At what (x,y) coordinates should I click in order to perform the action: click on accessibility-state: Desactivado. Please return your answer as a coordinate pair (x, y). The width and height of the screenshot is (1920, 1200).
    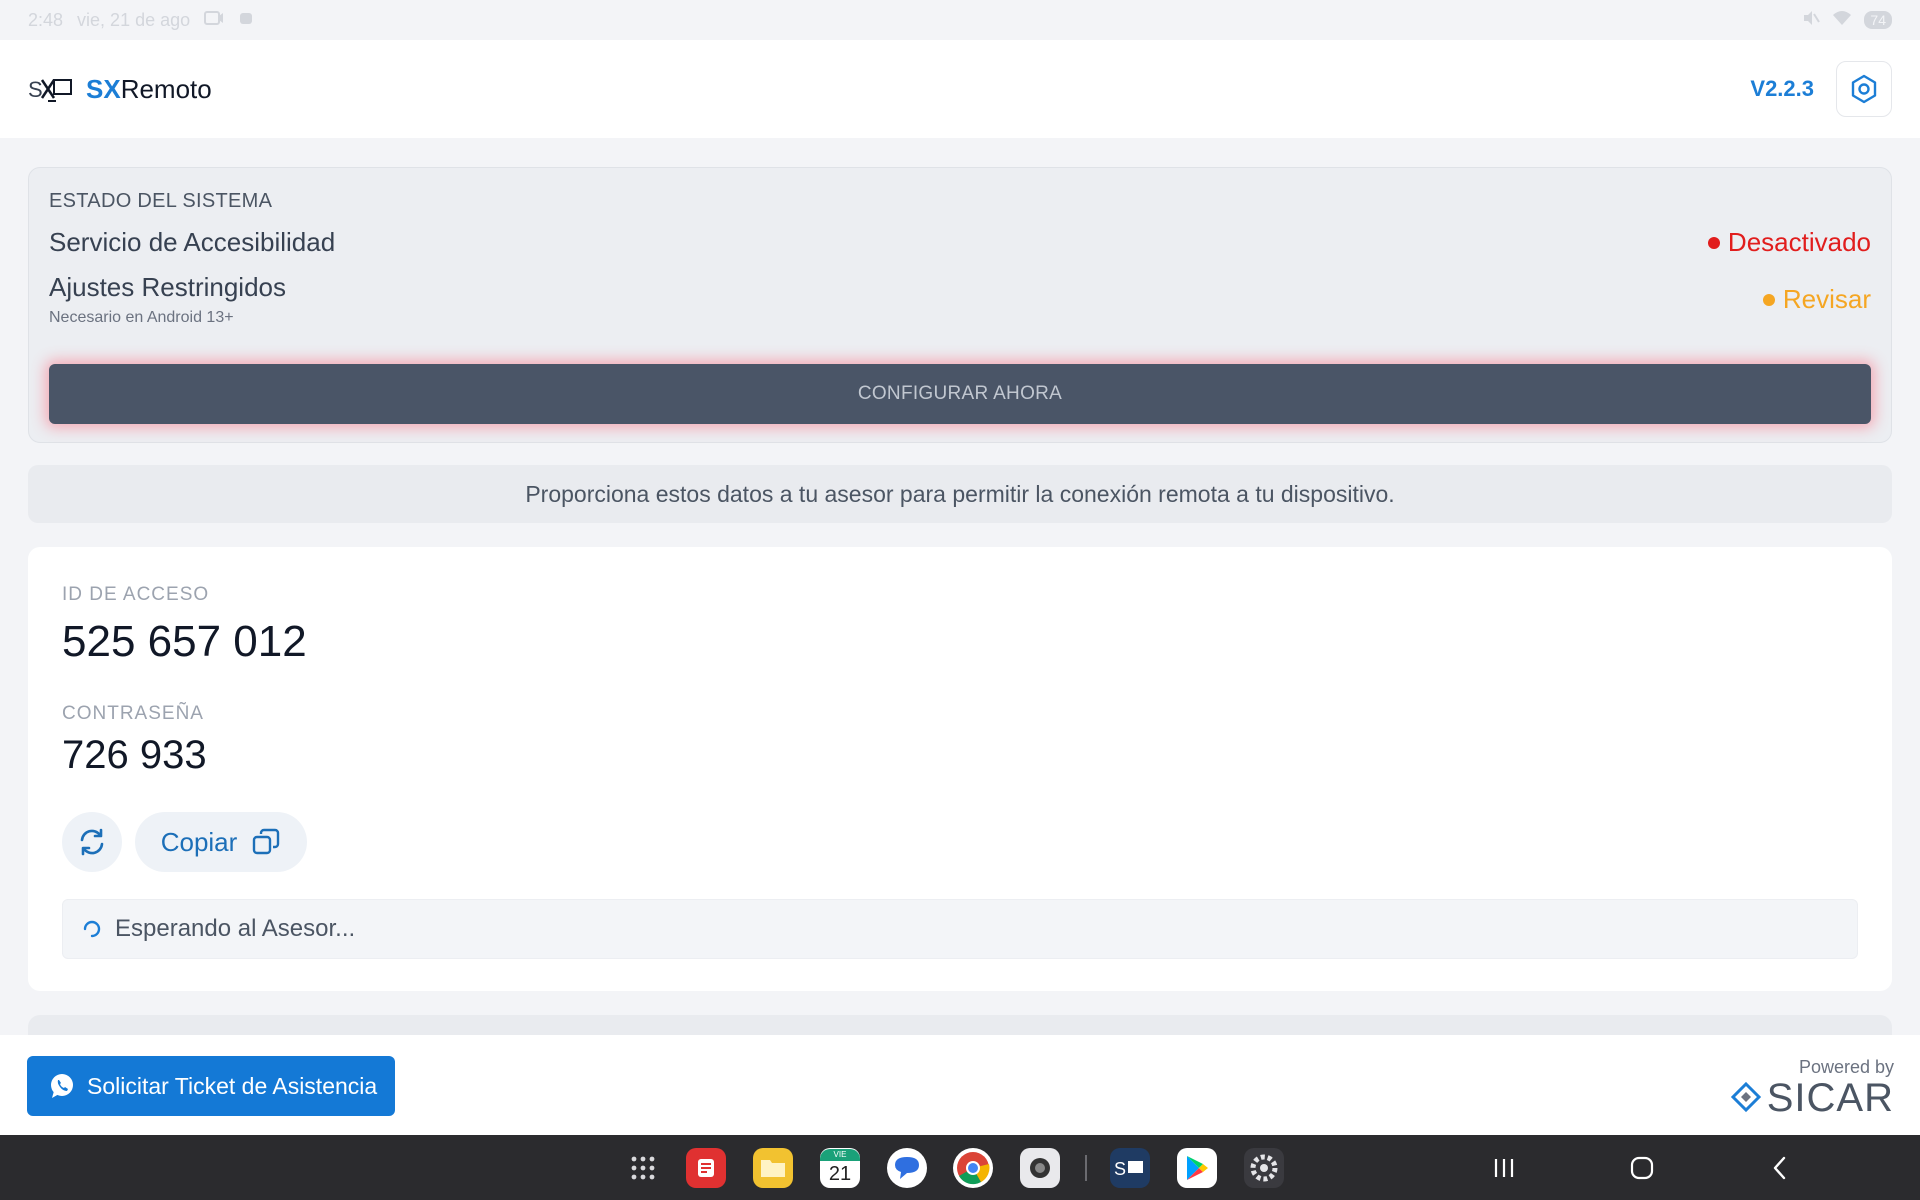
    Looking at the image, I should click on (1799, 242).